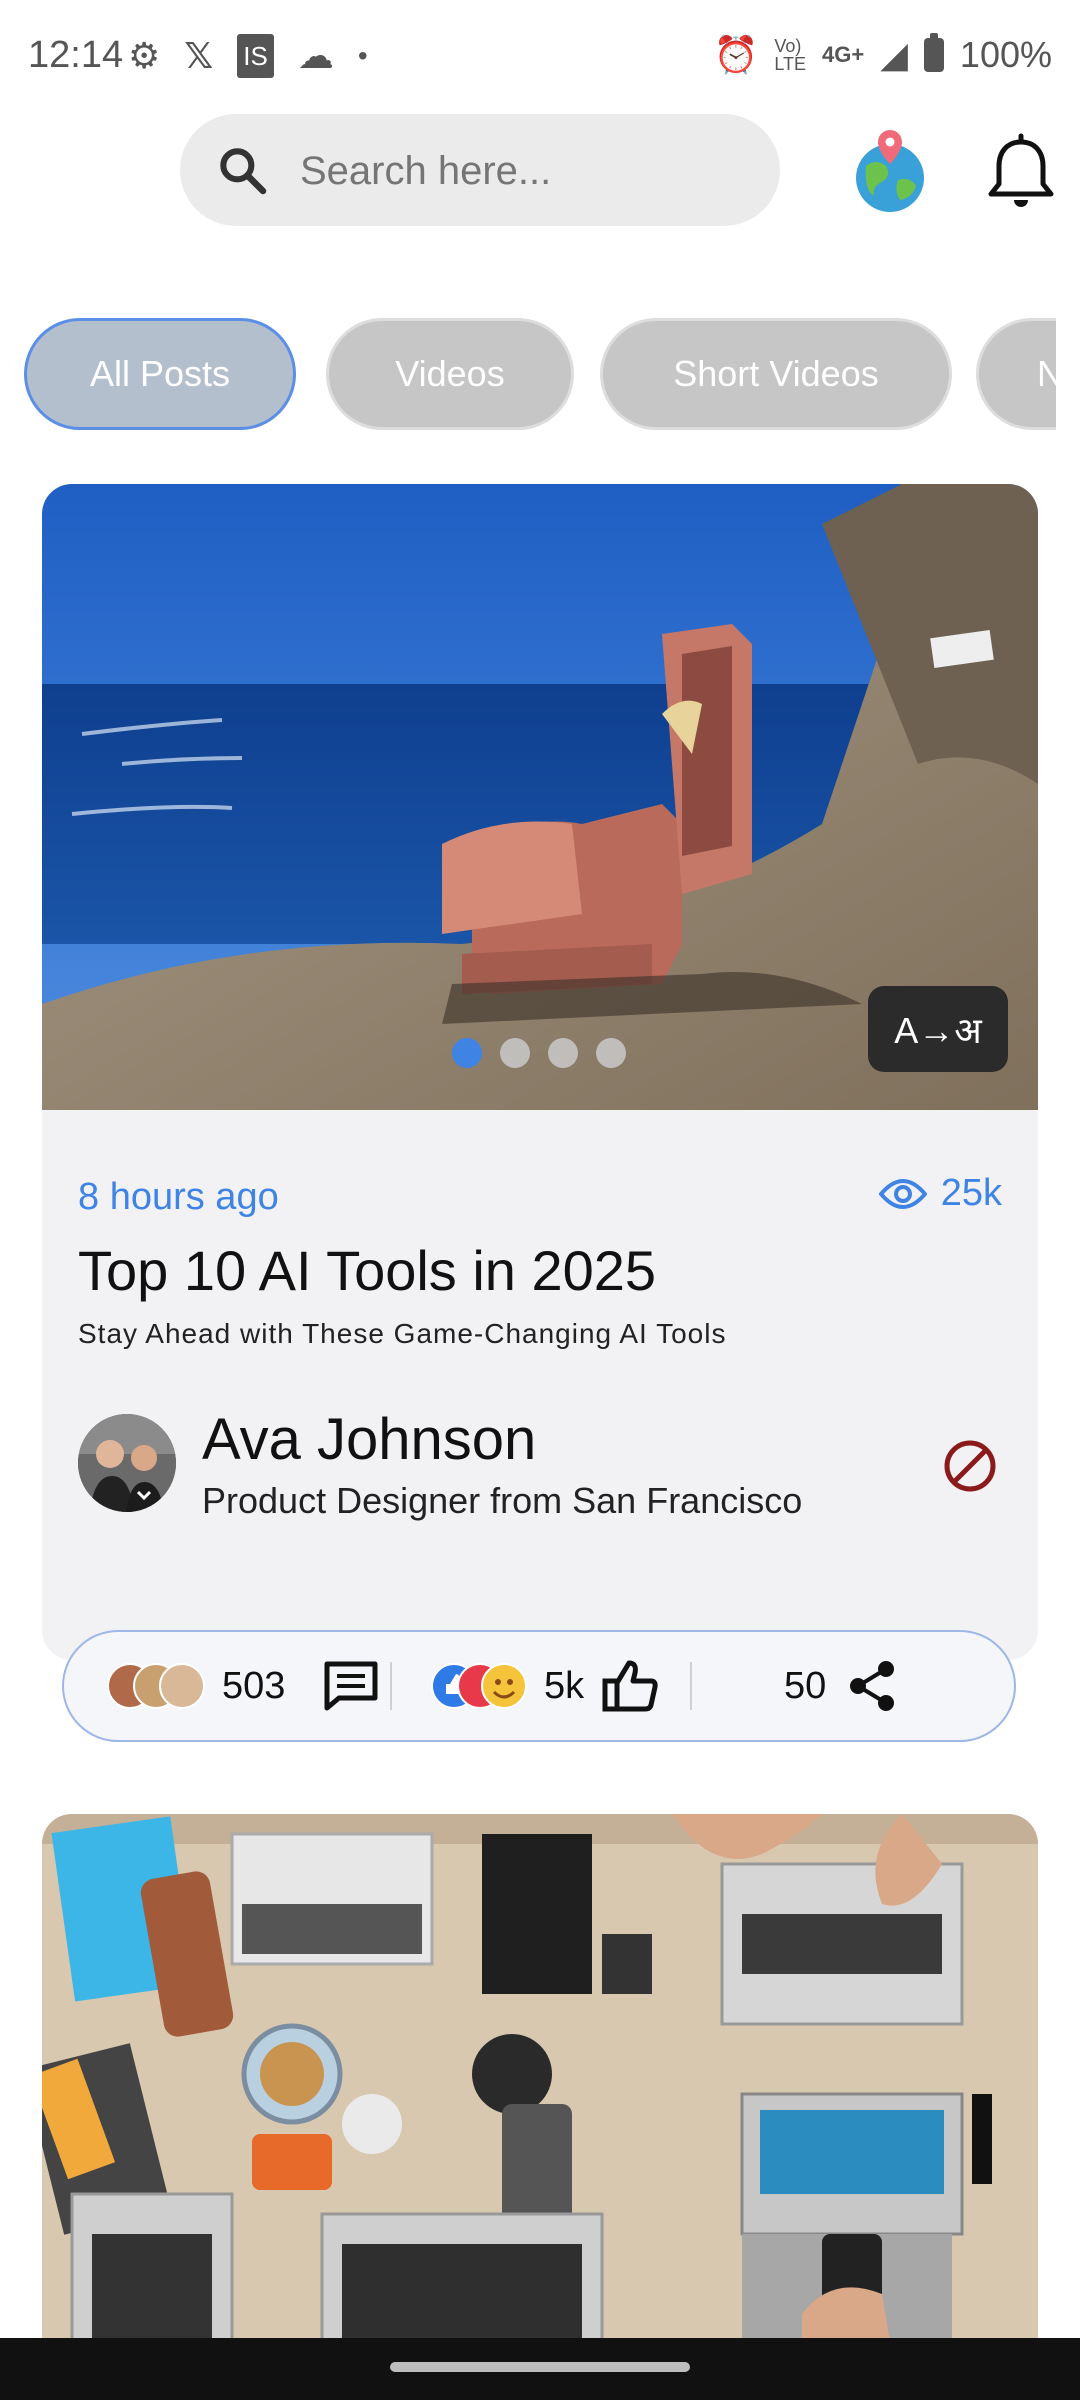  I want to click on x-icon: 𝕏, so click(199, 55).